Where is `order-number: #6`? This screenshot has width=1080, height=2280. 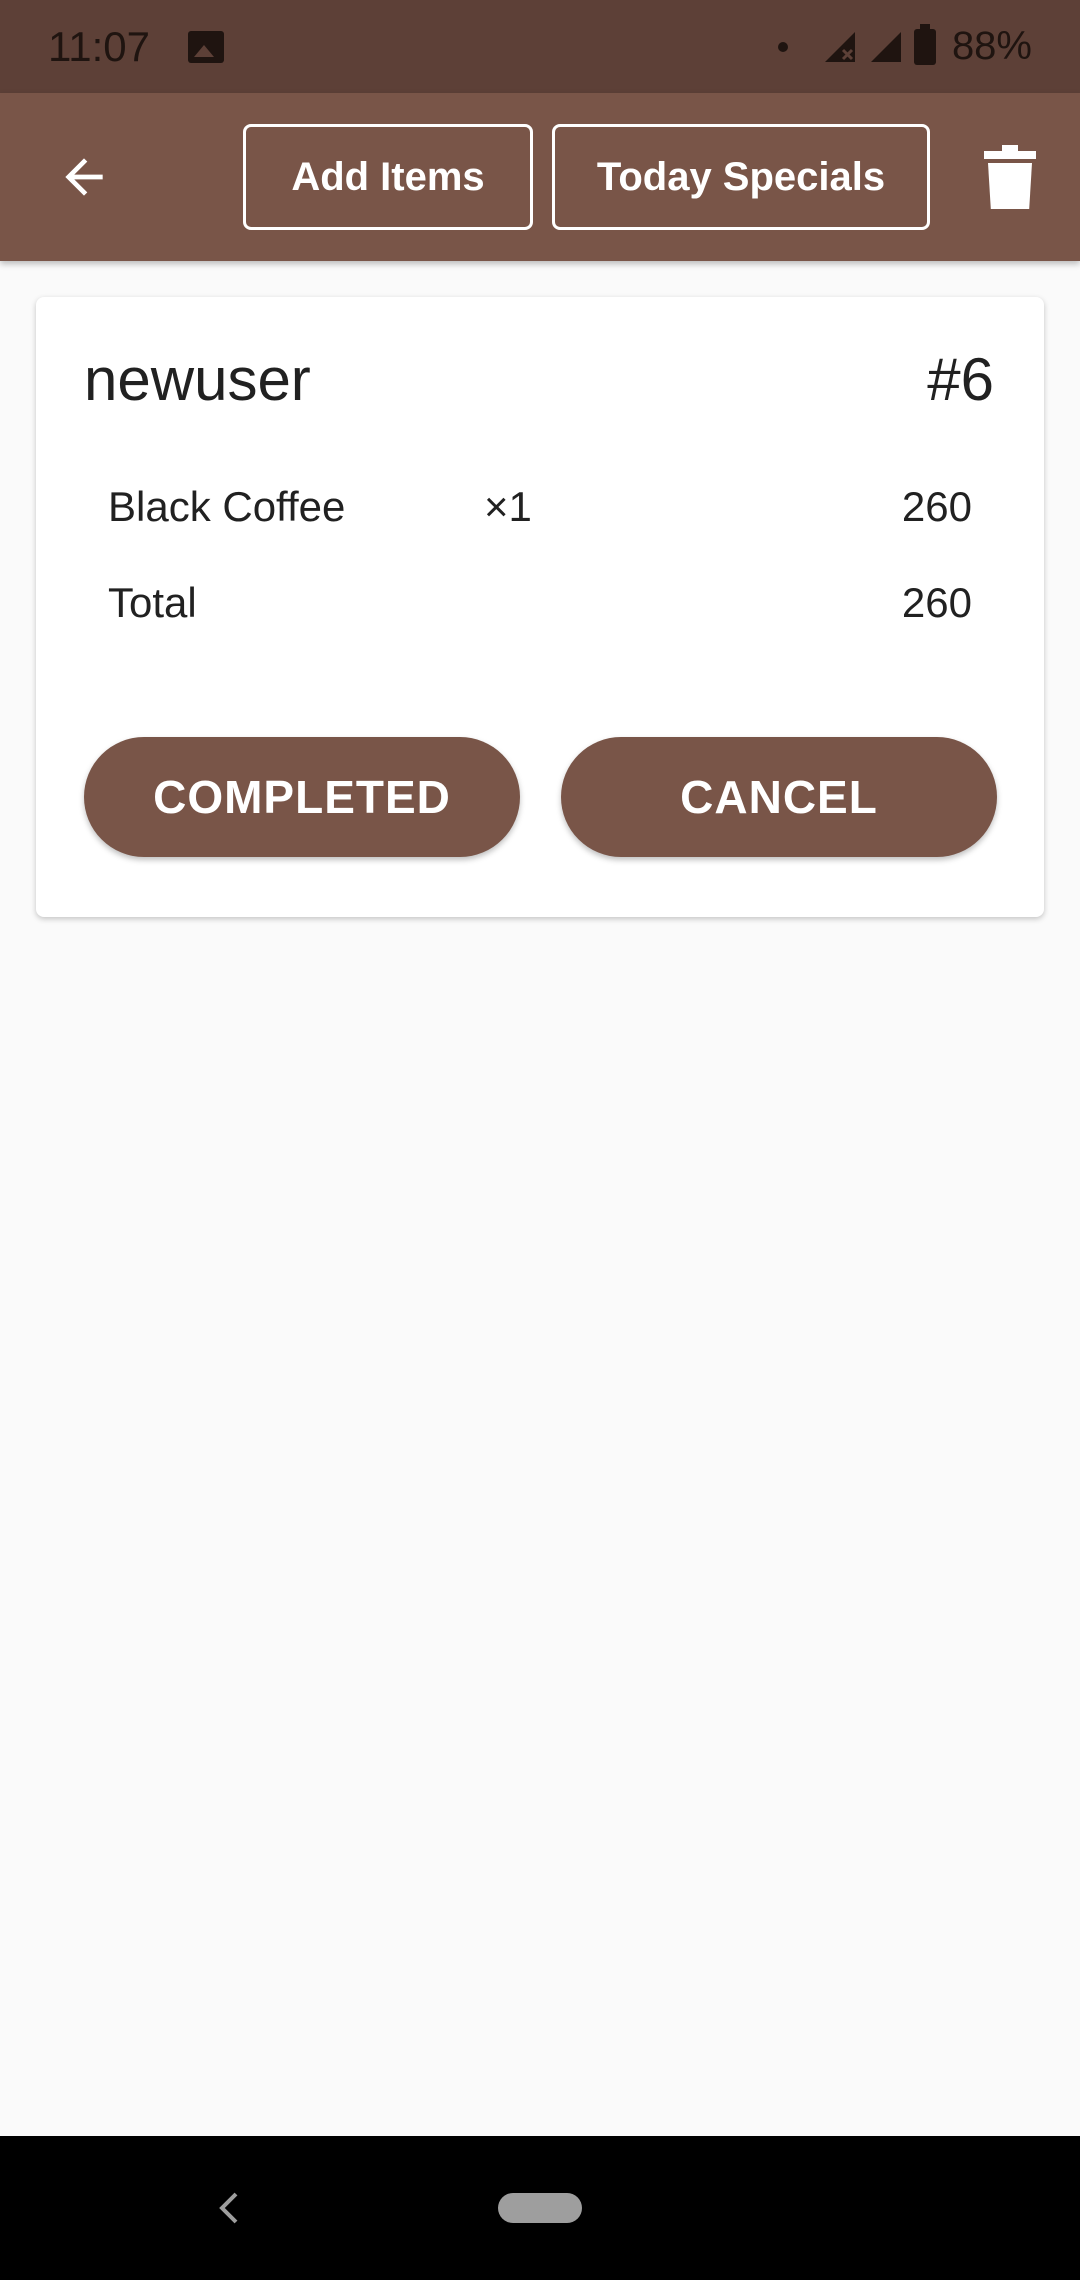
order-number: #6 is located at coordinates (960, 379).